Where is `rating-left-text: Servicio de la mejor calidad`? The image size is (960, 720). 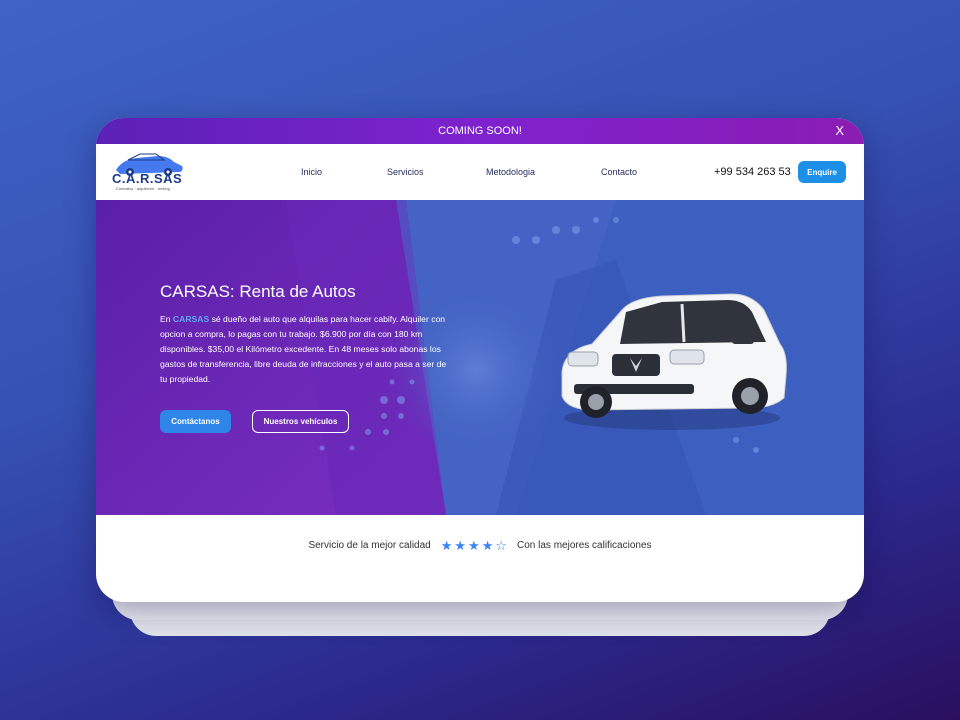 rating-left-text: Servicio de la mejor calidad is located at coordinates (369, 545).